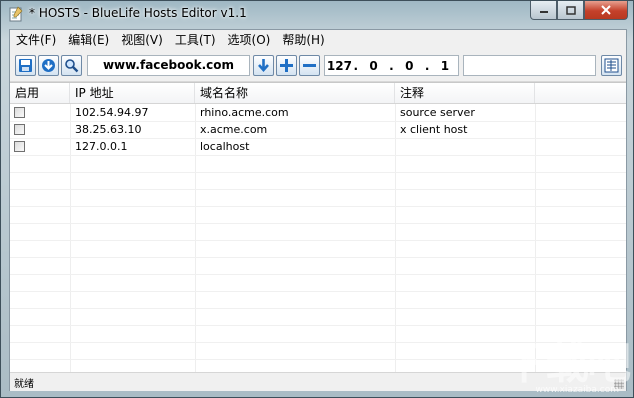 The width and height of the screenshot is (634, 398). Describe the element at coordinates (318, 381) in the screenshot. I see `status-bar: 就绪` at that location.